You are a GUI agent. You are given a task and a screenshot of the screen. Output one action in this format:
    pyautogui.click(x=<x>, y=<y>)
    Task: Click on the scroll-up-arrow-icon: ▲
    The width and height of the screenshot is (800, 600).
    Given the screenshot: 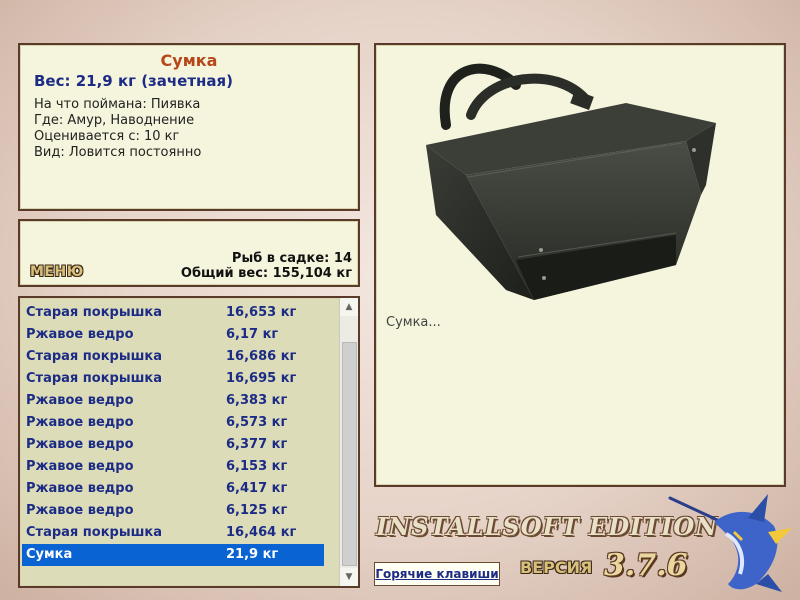 What is the action you would take?
    pyautogui.click(x=349, y=307)
    